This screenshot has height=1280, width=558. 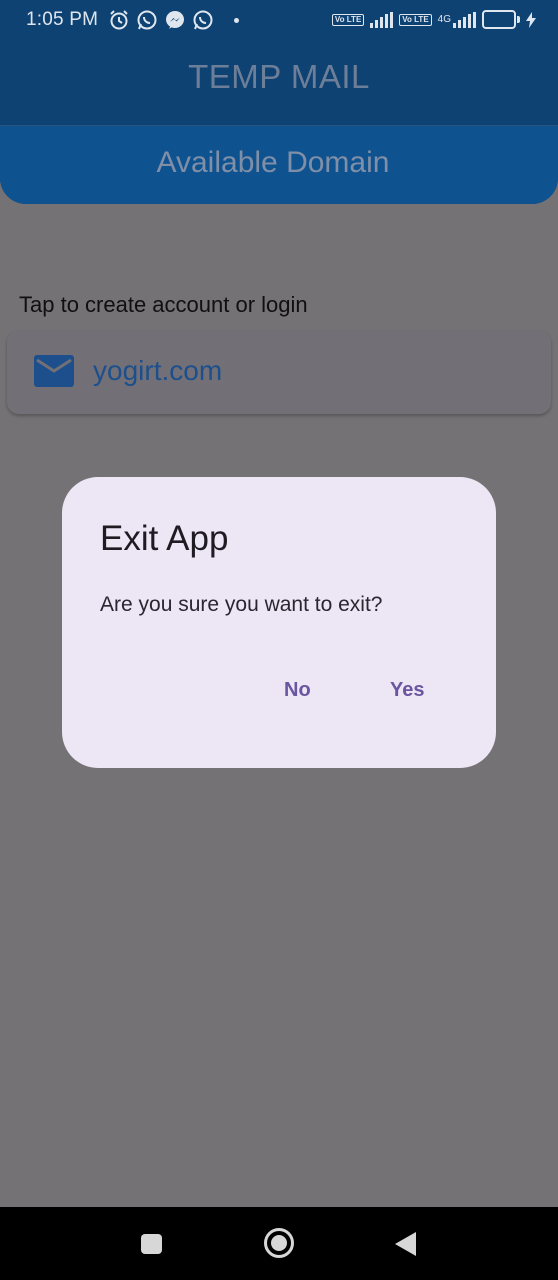 I want to click on messenger-icon, so click(x=175, y=20).